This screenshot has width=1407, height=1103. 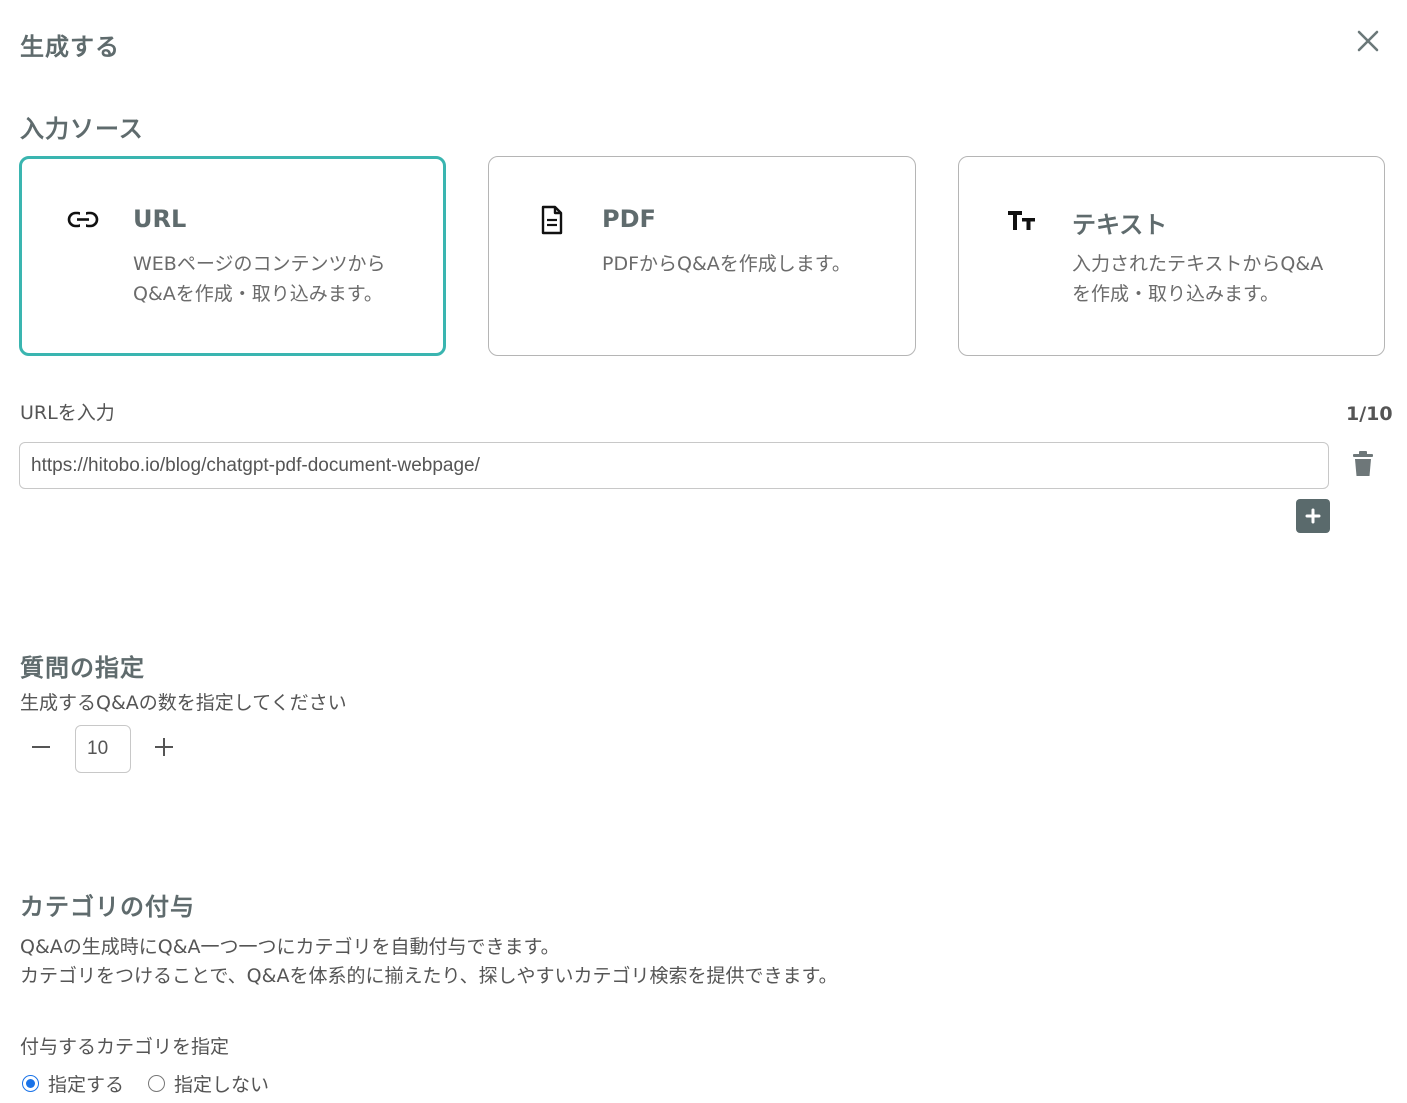 What do you see at coordinates (726, 264) in the screenshot?
I see `source-card-desc: PDFからQ&Aを作成します。` at bounding box center [726, 264].